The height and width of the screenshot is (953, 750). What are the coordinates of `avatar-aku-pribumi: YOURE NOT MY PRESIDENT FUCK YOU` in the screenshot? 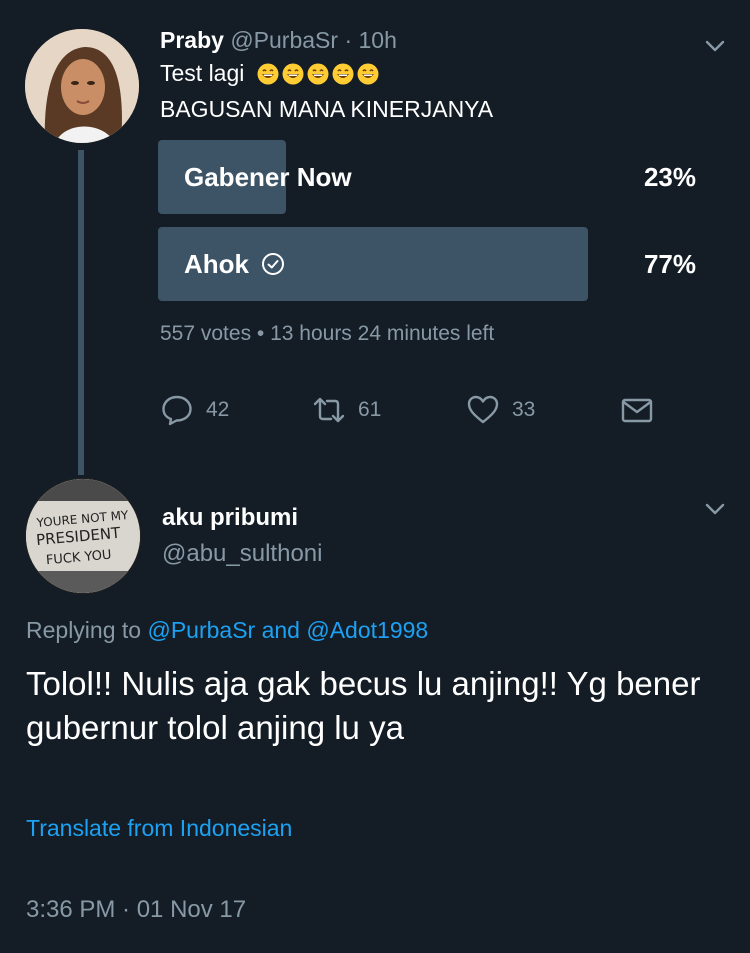 It's located at (83, 536).